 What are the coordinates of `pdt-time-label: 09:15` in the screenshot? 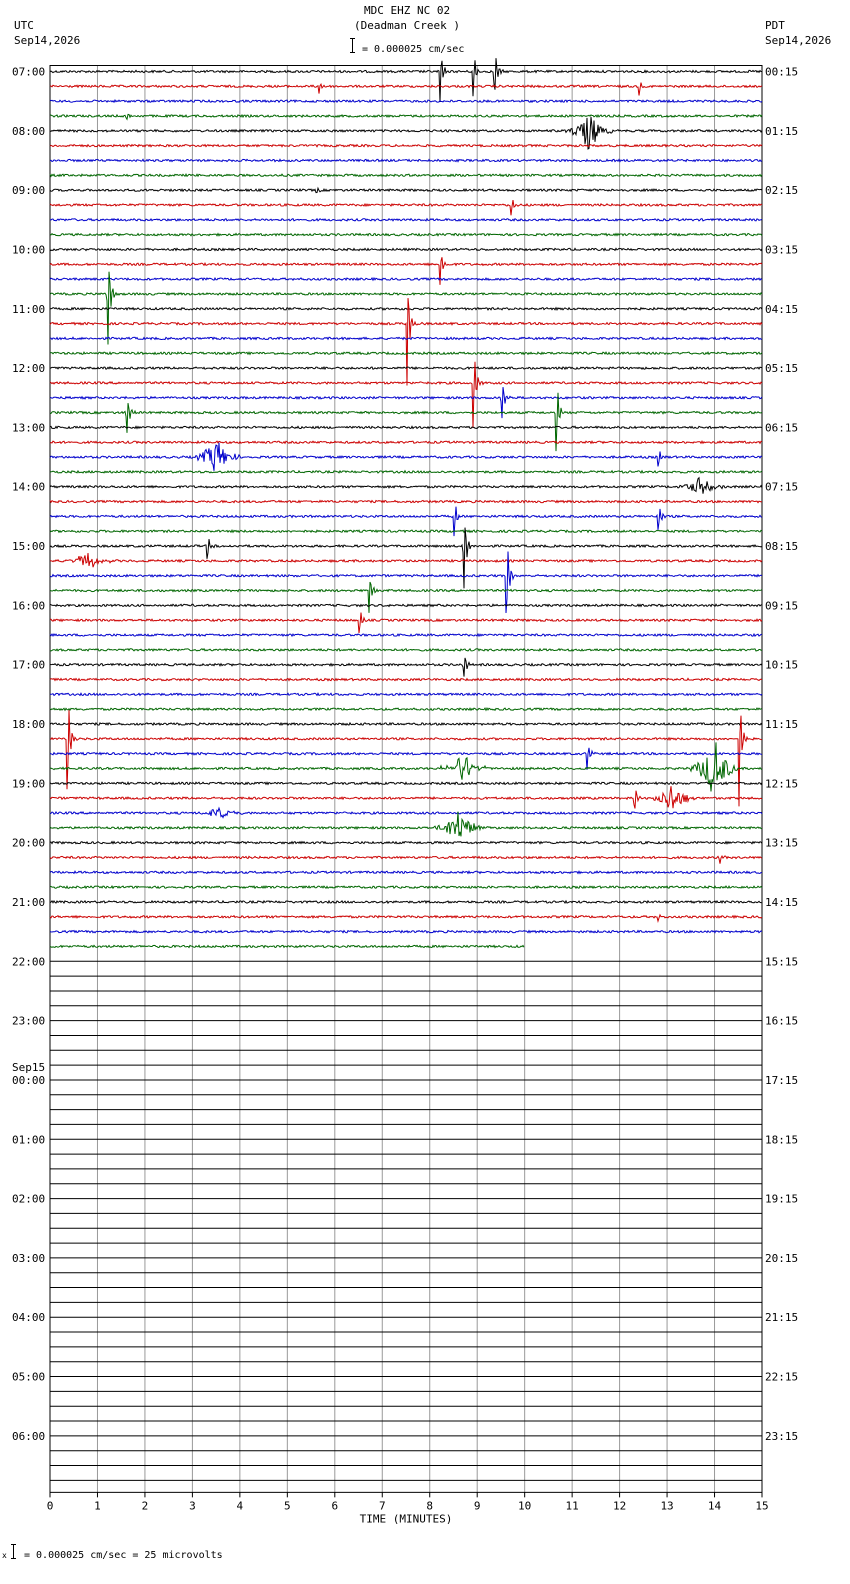 It's located at (781, 605).